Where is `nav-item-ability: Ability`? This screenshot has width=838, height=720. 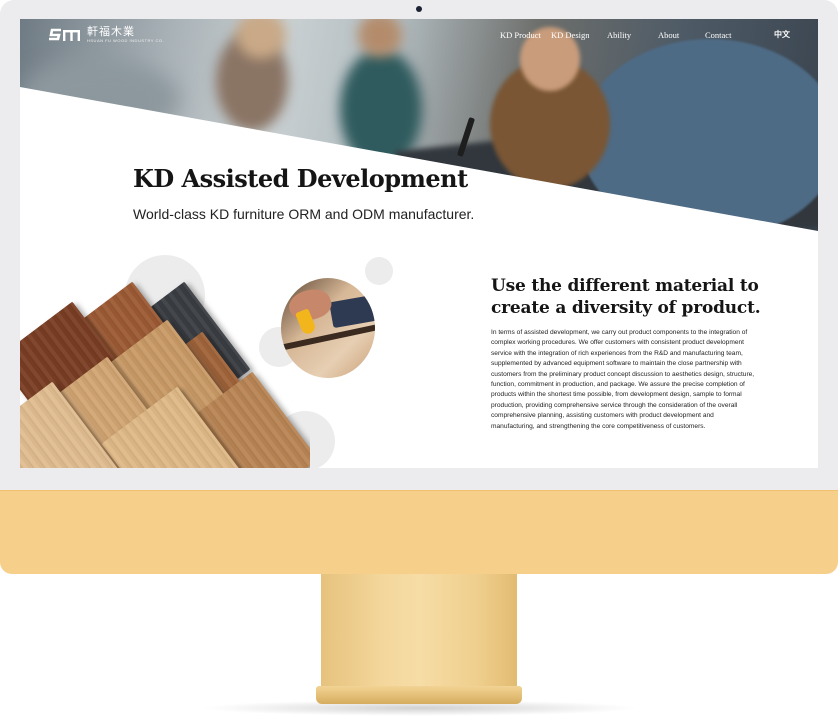
nav-item-ability: Ability is located at coordinates (619, 35).